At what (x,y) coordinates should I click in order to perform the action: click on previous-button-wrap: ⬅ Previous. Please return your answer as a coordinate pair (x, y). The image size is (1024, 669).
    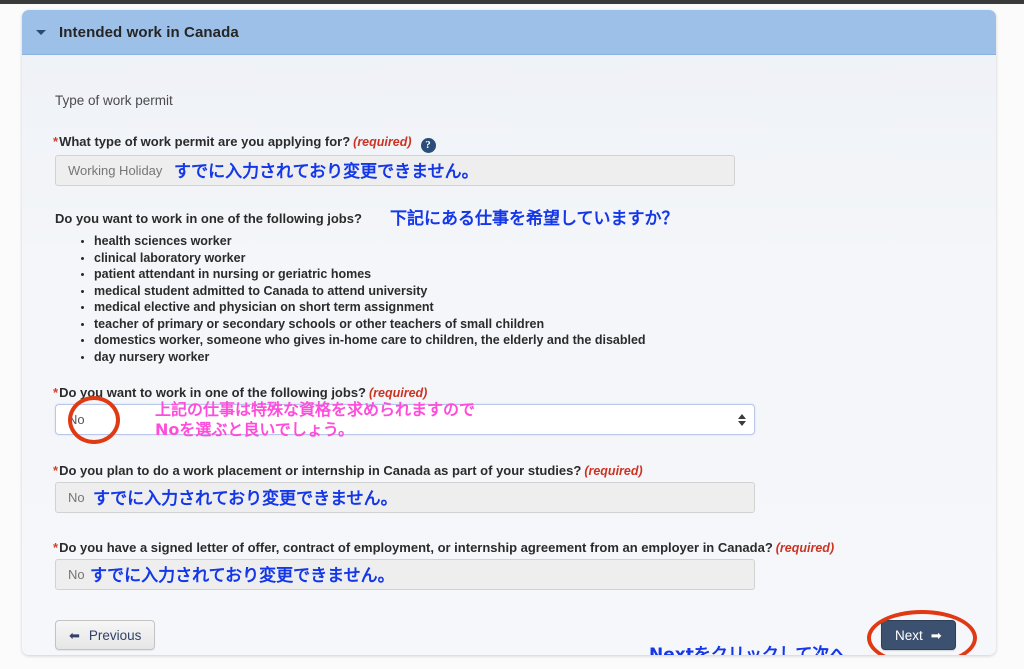
    Looking at the image, I should click on (105, 635).